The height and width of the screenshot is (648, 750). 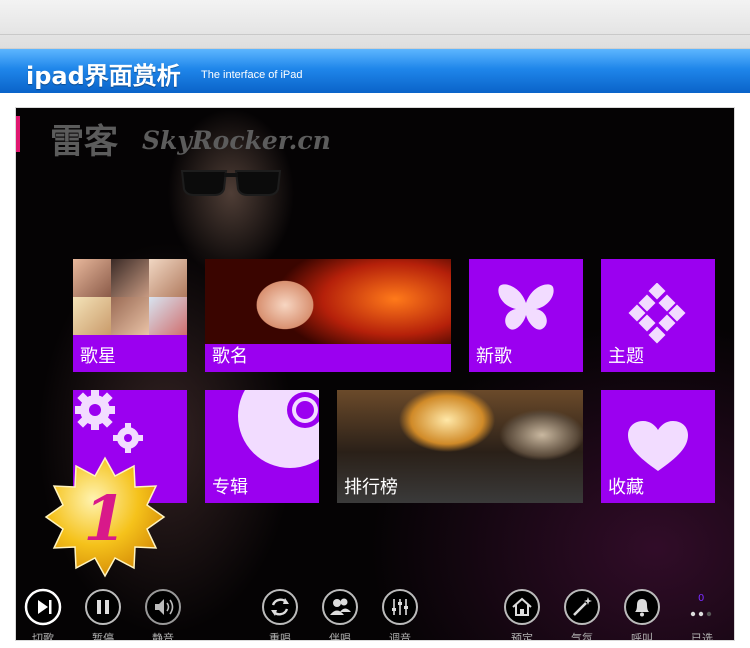 I want to click on page-subtitle: The interface of iPad, so click(x=252, y=75).